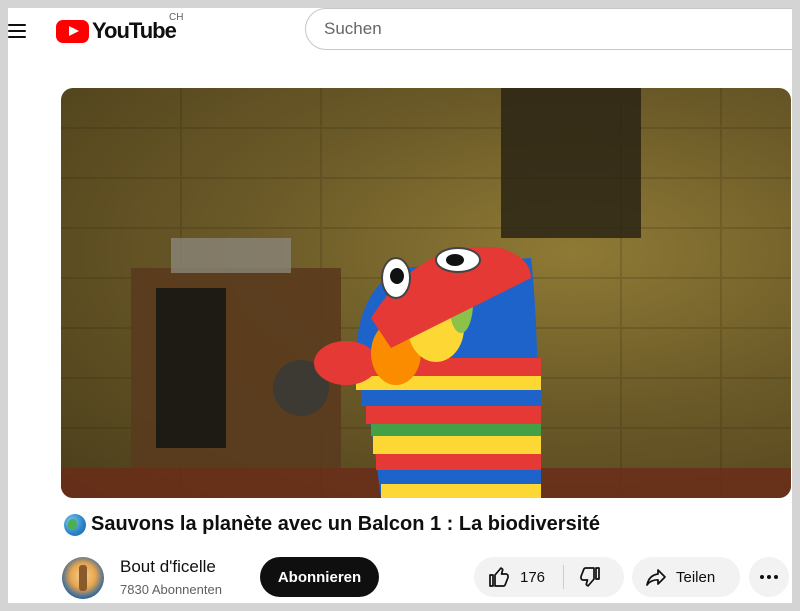 This screenshot has width=800, height=611. I want to click on share-label: Teilen, so click(696, 577).